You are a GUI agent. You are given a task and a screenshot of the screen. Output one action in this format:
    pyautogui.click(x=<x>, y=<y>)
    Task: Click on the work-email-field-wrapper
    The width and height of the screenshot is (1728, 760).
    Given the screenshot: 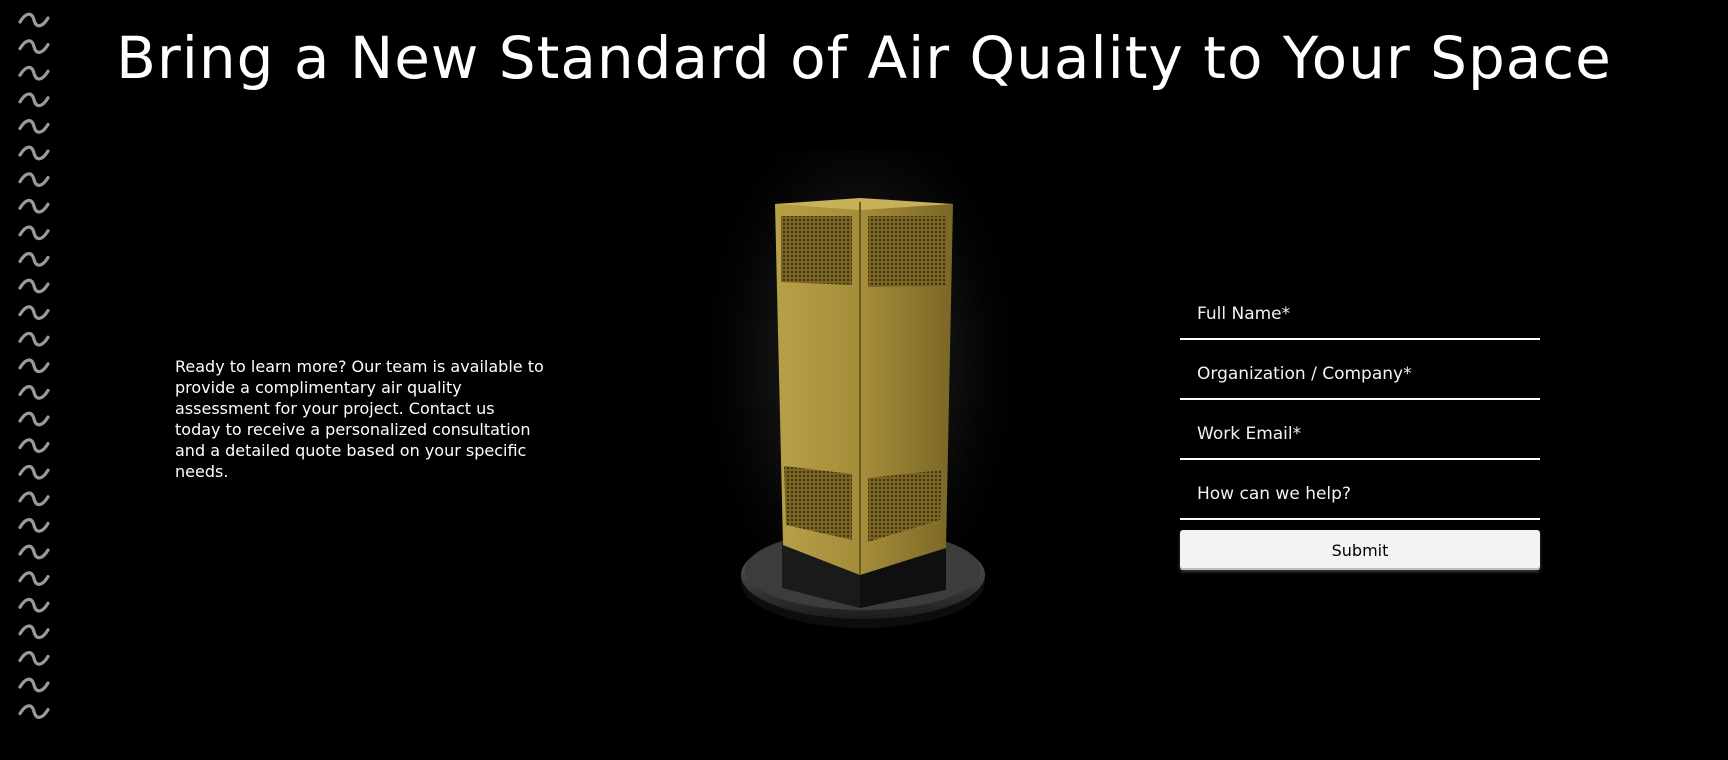 What is the action you would take?
    pyautogui.click(x=1360, y=430)
    